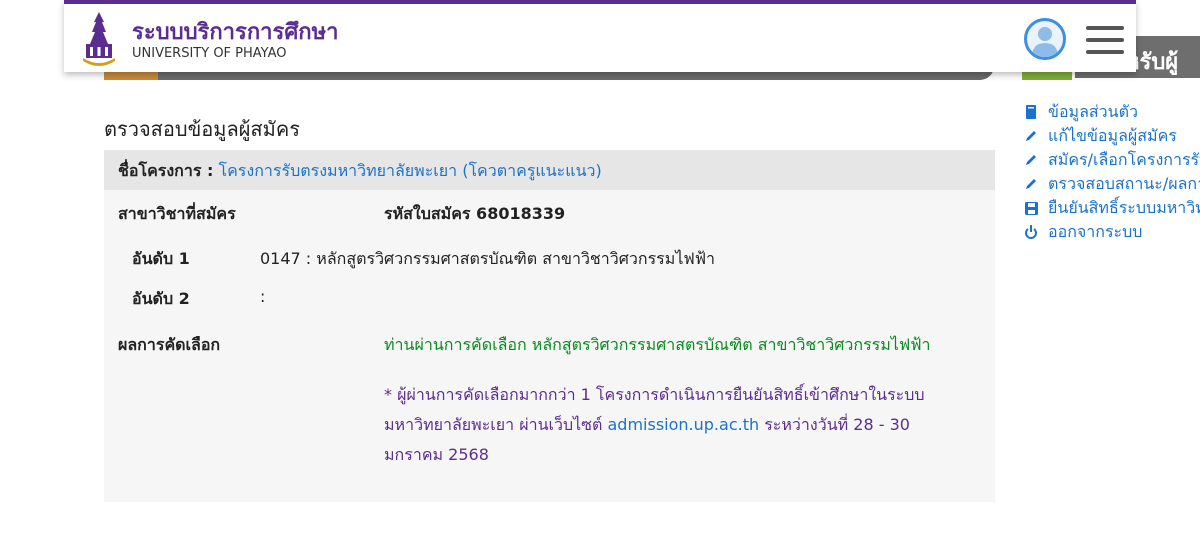 Image resolution: width=1200 pixels, height=554 pixels. What do you see at coordinates (202, 129) in the screenshot?
I see `page-title: ตรวจสอบข้อมูลผู้สมัคร` at bounding box center [202, 129].